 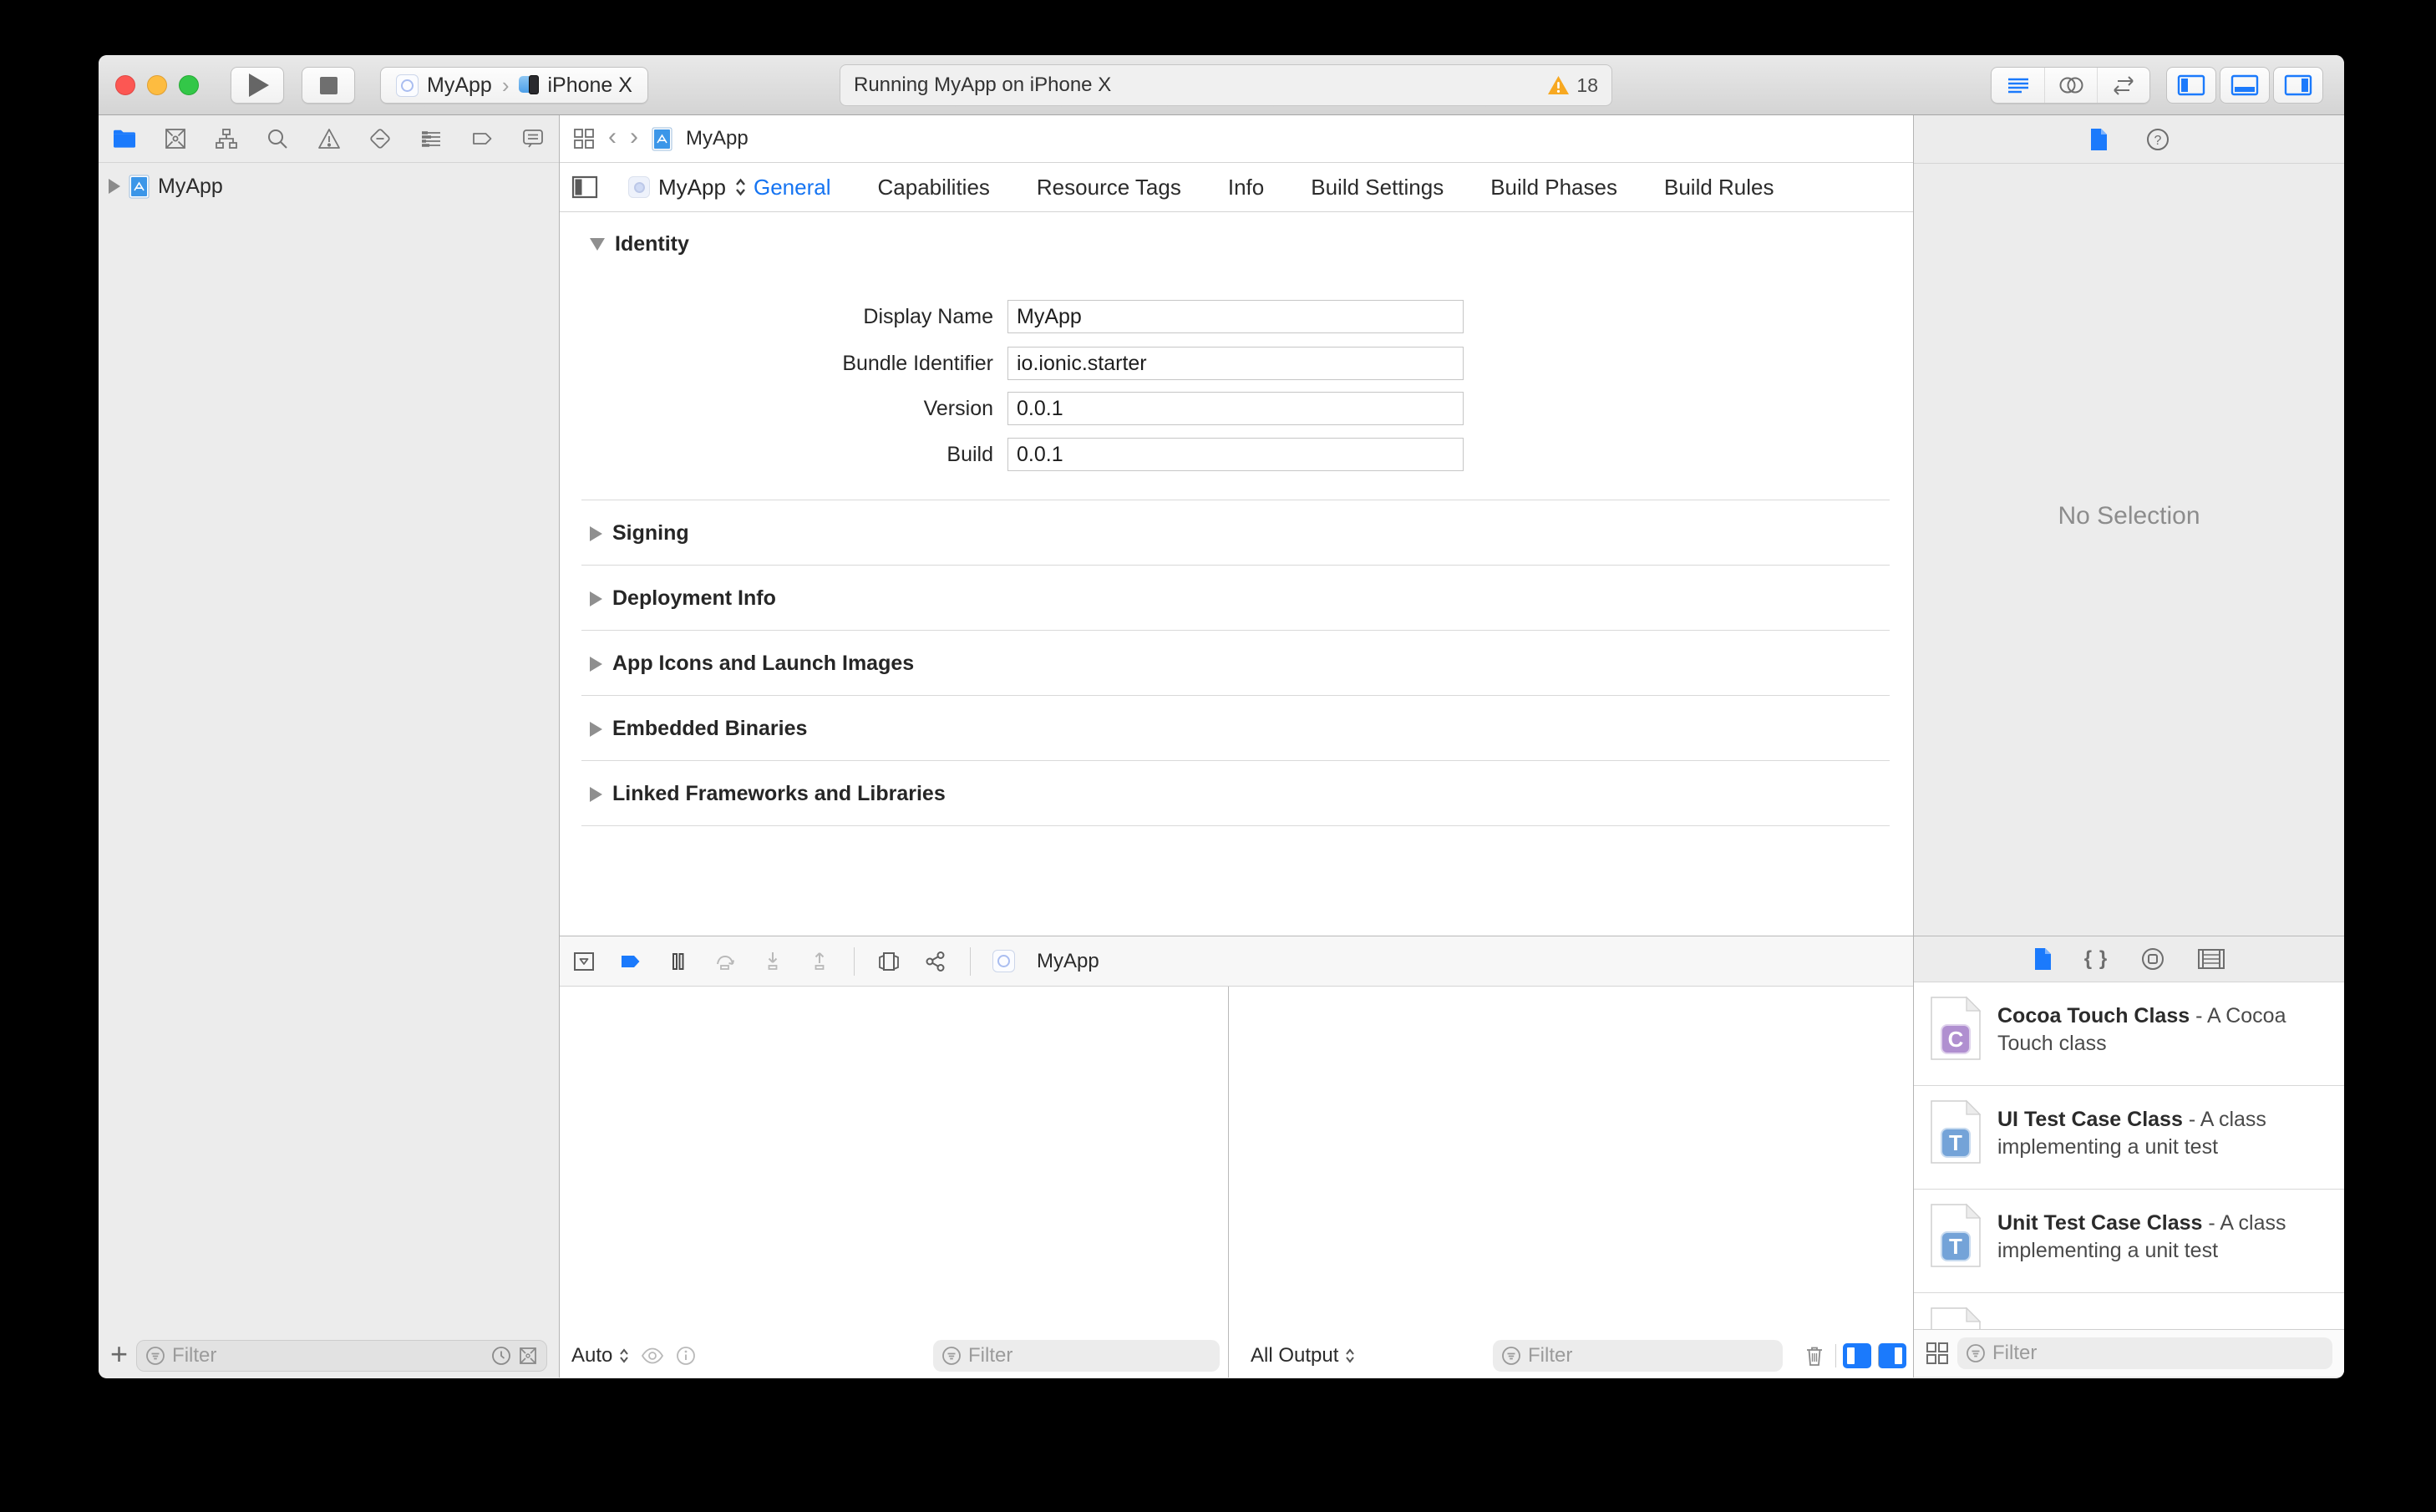 What do you see at coordinates (792, 187) in the screenshot?
I see `tab-general: General` at bounding box center [792, 187].